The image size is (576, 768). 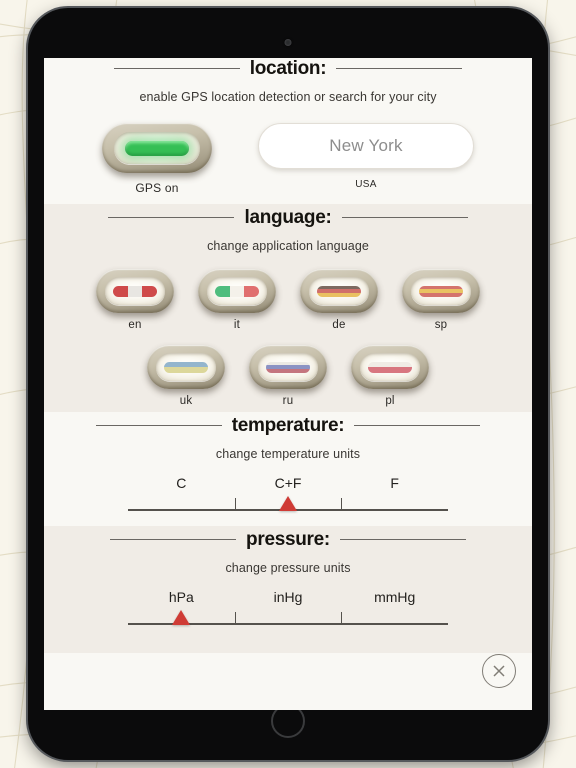 What do you see at coordinates (288, 454) in the screenshot?
I see `temperature-subtitle: change temperature units` at bounding box center [288, 454].